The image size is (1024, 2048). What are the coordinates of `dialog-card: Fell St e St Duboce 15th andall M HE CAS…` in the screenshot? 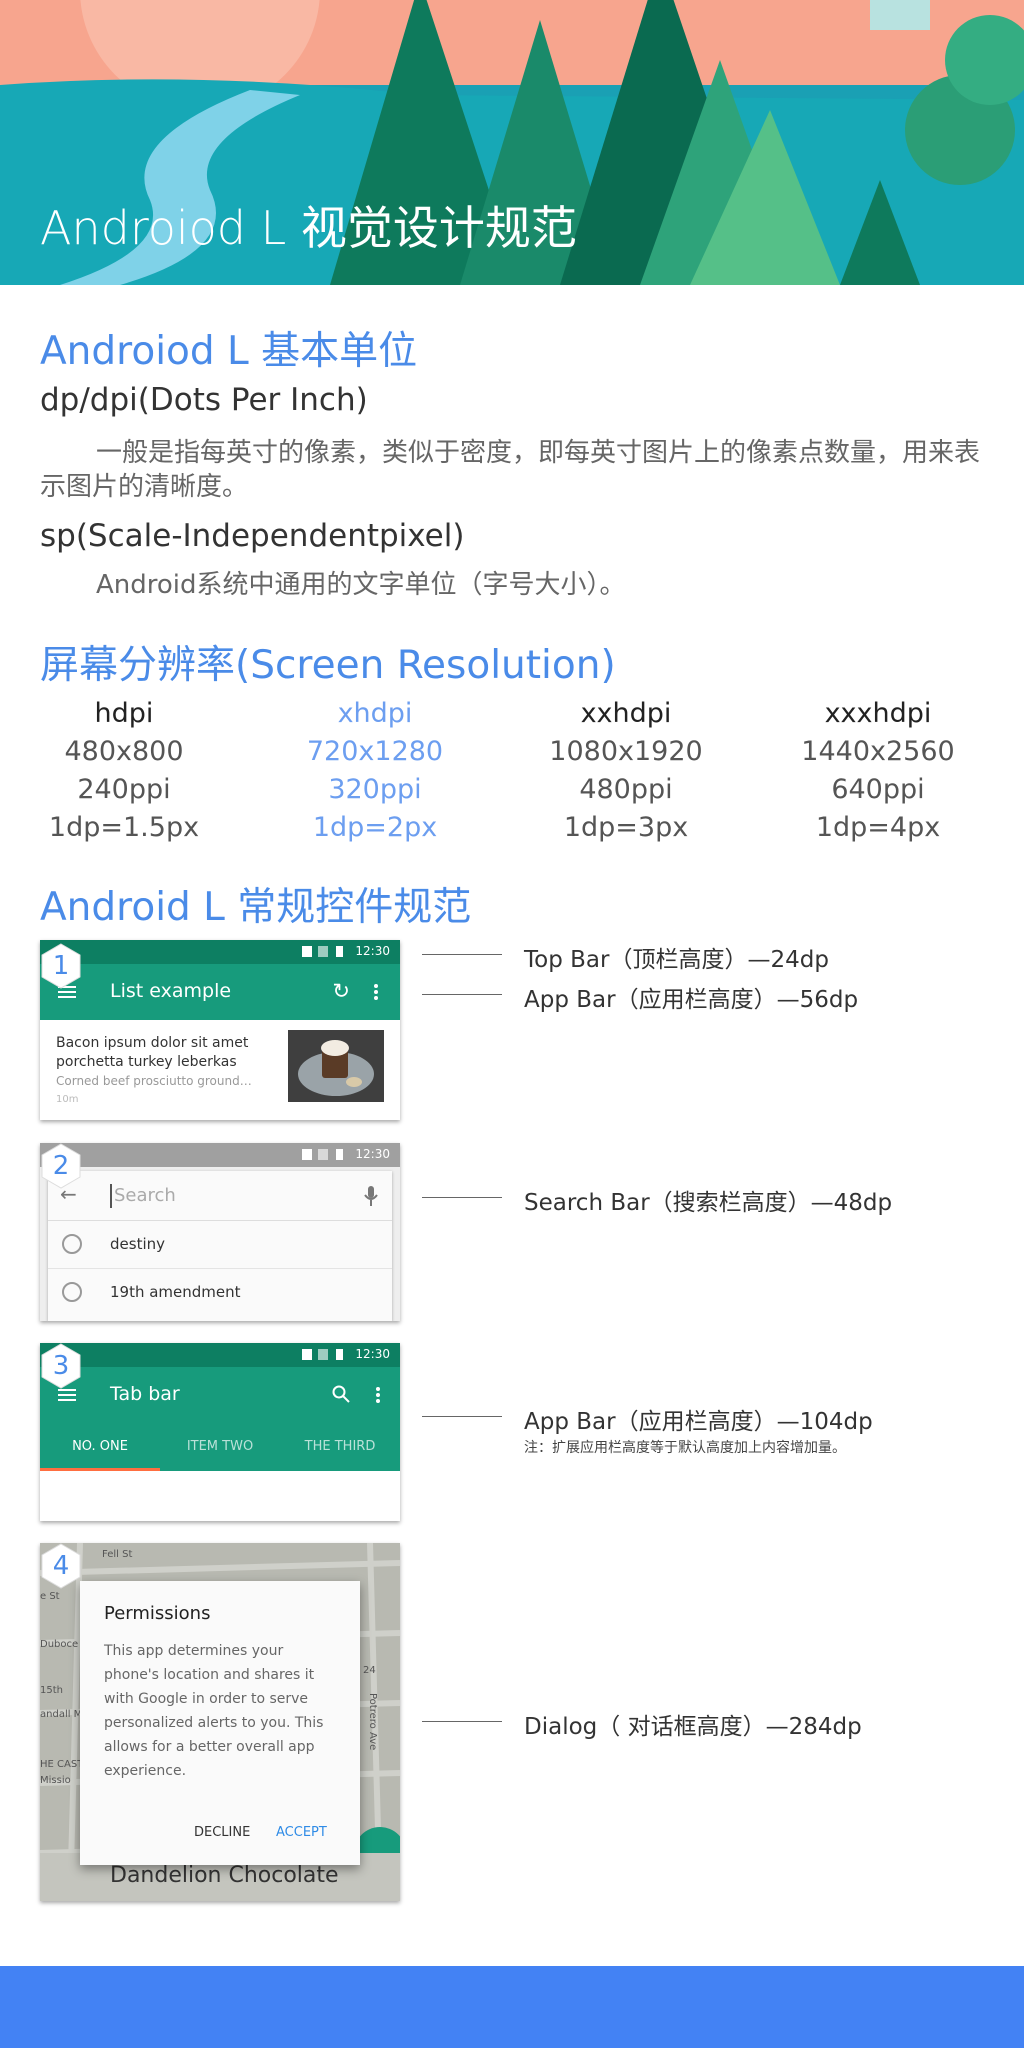 It's located at (220, 1722).